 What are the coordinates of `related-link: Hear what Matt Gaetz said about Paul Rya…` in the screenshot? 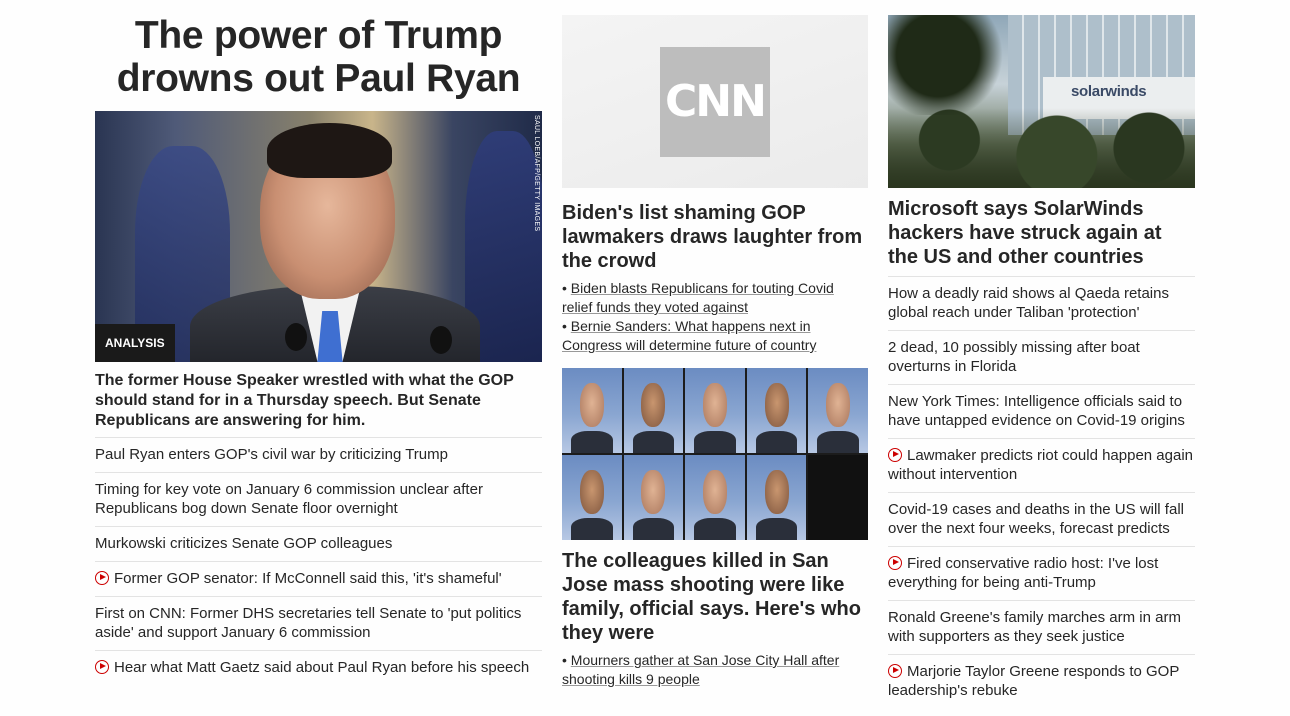 It's located at (318, 667).